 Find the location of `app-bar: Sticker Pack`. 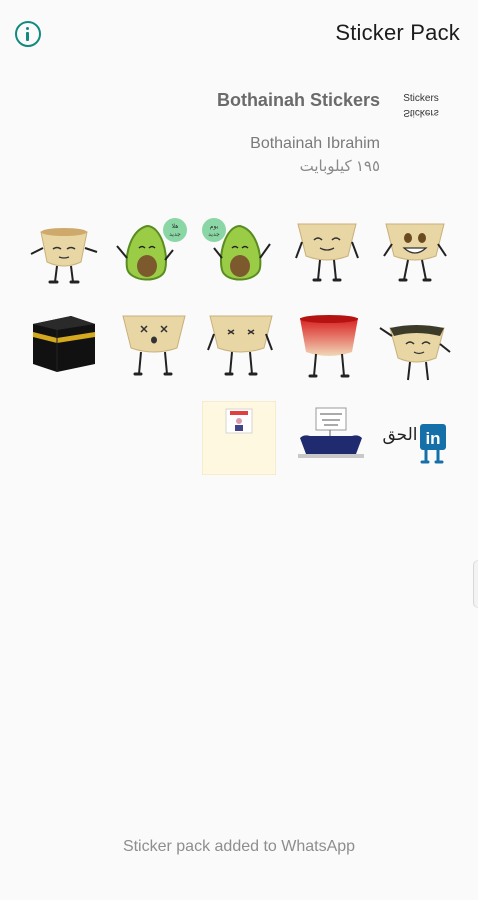

app-bar: Sticker Pack is located at coordinates (239, 35).